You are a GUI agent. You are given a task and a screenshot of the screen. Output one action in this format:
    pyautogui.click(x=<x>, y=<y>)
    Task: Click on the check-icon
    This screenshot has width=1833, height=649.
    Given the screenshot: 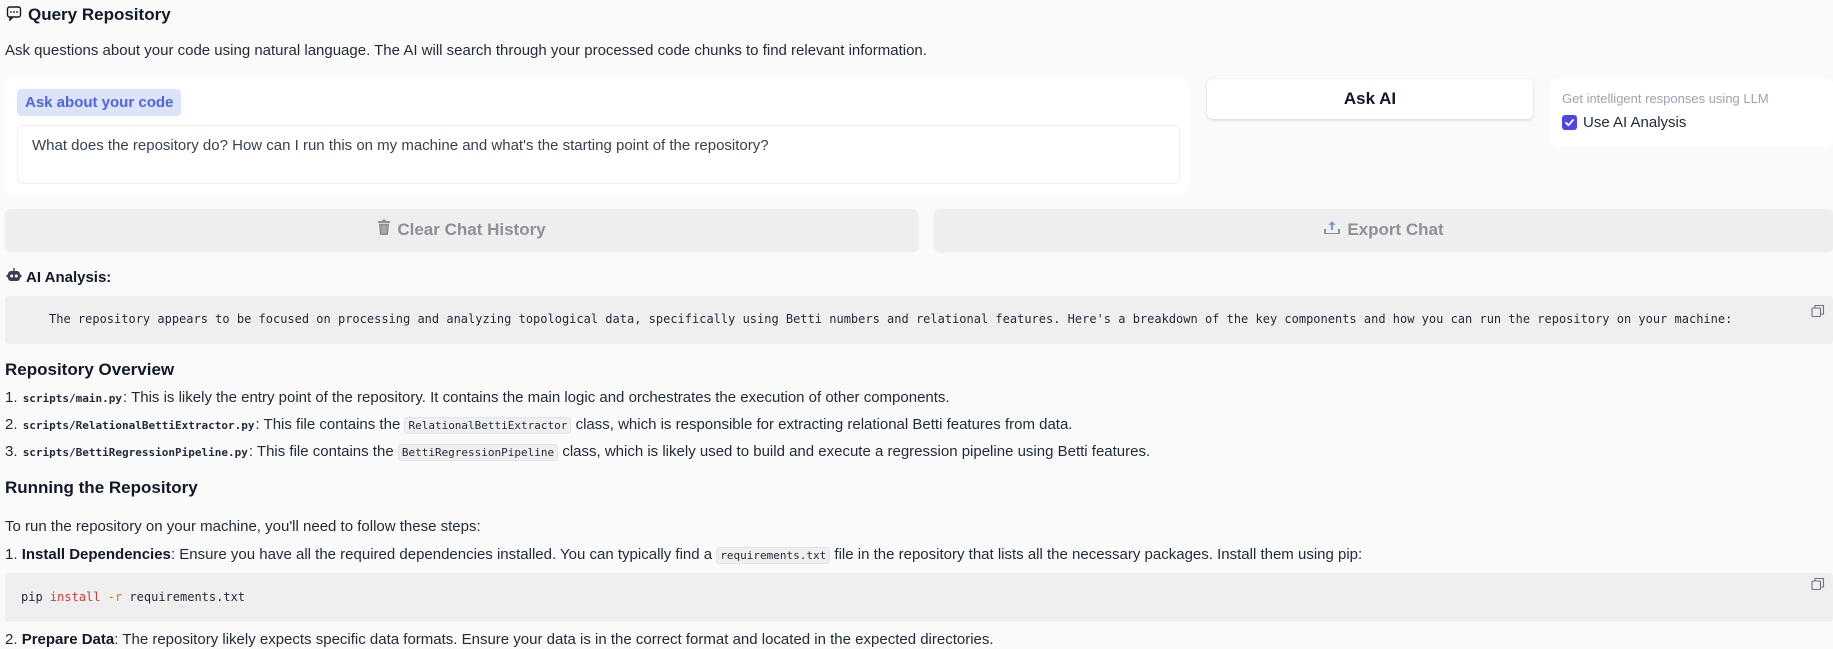 What is the action you would take?
    pyautogui.click(x=1569, y=123)
    